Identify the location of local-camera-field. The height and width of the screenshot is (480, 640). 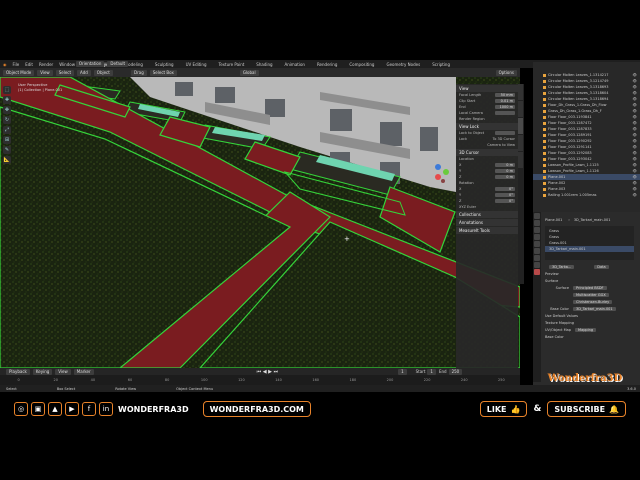
(505, 113).